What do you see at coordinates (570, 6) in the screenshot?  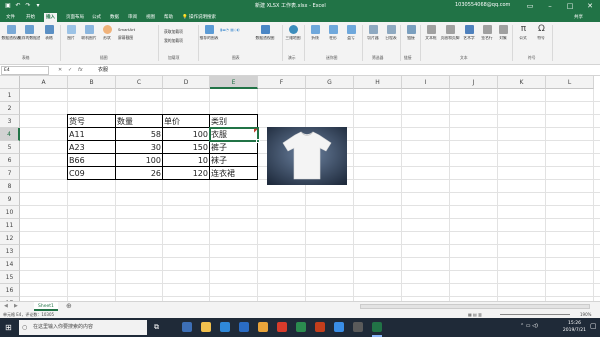 I see `maximize-icon: □` at bounding box center [570, 6].